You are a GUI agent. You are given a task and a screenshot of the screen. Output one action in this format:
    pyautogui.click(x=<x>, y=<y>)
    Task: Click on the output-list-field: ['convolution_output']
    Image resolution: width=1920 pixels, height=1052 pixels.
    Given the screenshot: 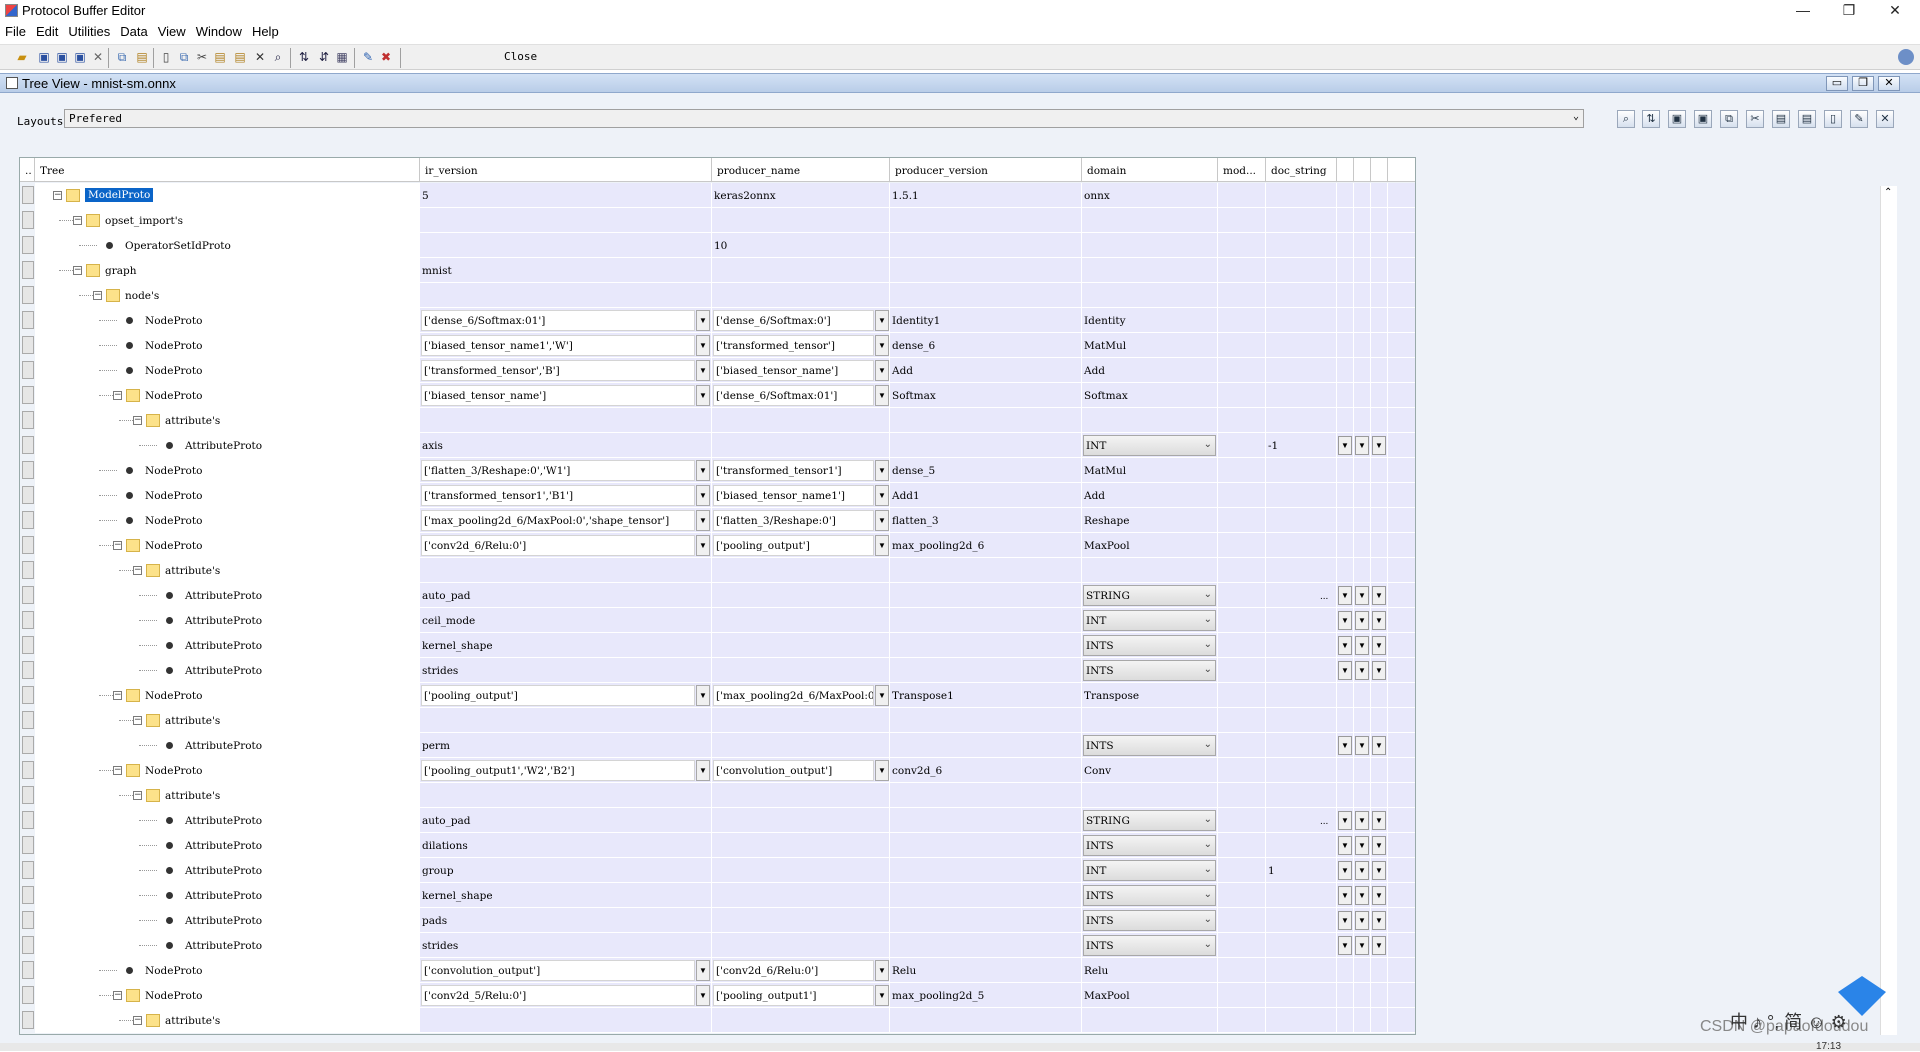 What is the action you would take?
    pyautogui.click(x=793, y=770)
    